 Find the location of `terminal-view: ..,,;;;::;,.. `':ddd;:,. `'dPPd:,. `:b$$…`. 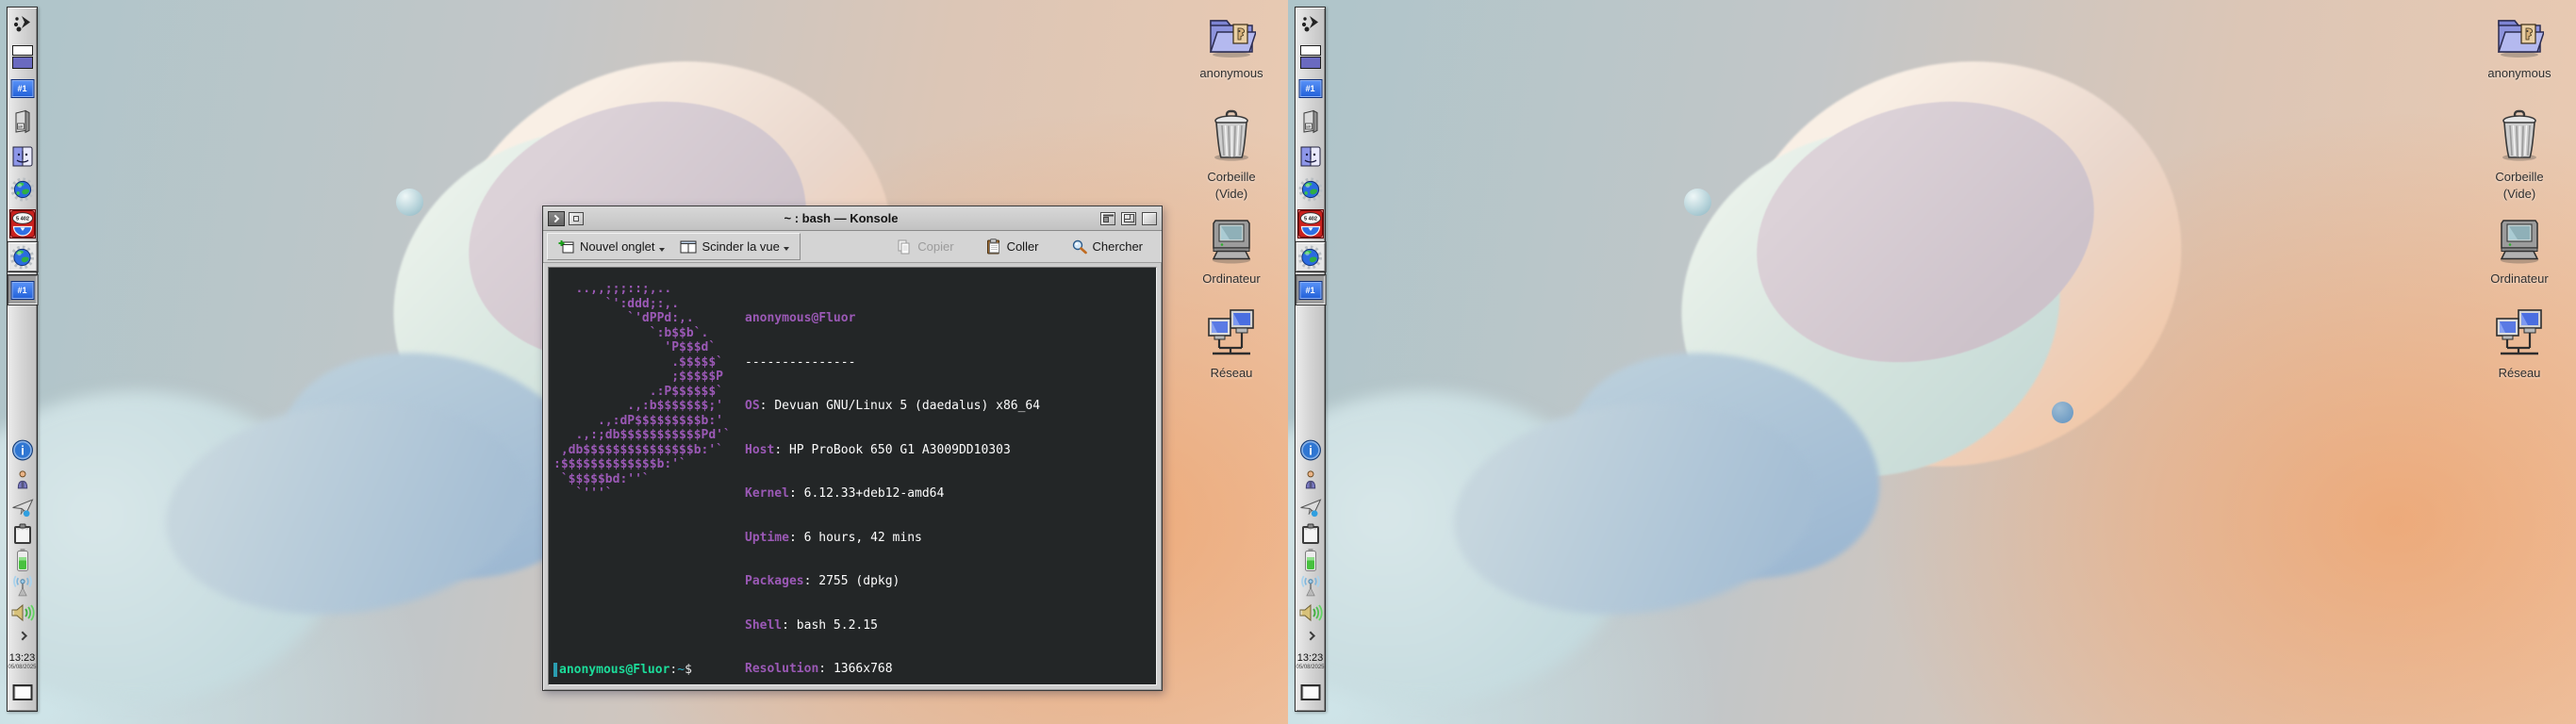

terminal-view: ..,,;;;::;,.. `':ddd;:,. `'dPPd:,. `:b$$… is located at coordinates (852, 476).